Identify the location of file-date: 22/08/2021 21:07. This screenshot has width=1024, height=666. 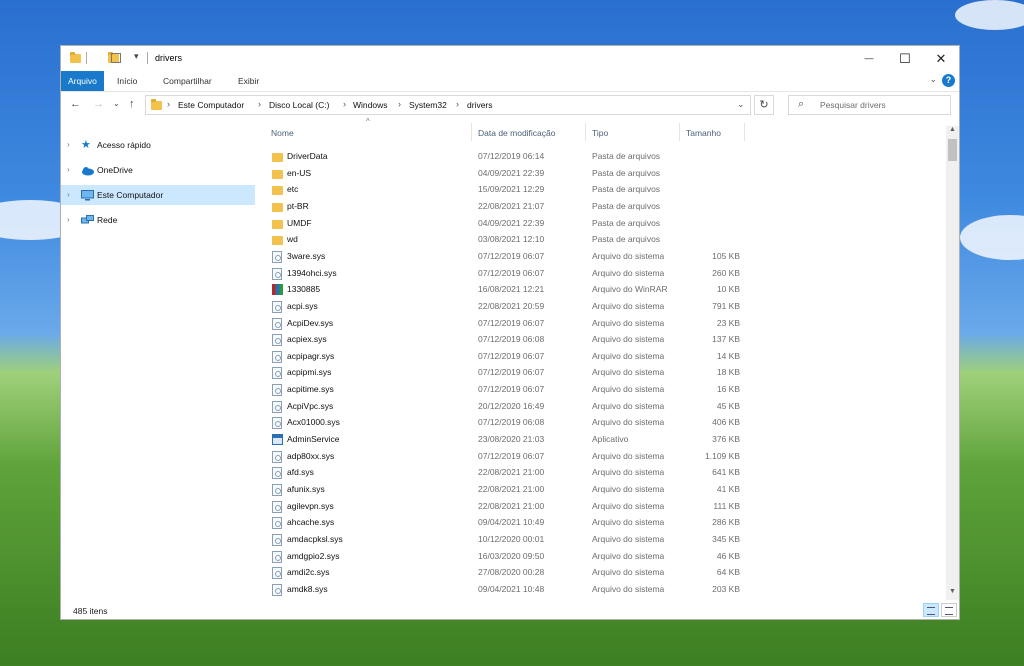
(511, 205).